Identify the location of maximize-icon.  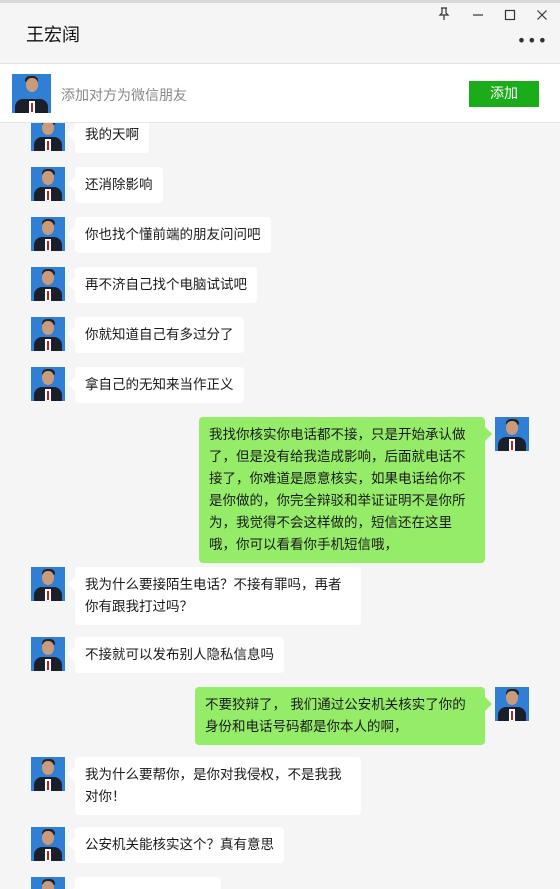
(510, 17).